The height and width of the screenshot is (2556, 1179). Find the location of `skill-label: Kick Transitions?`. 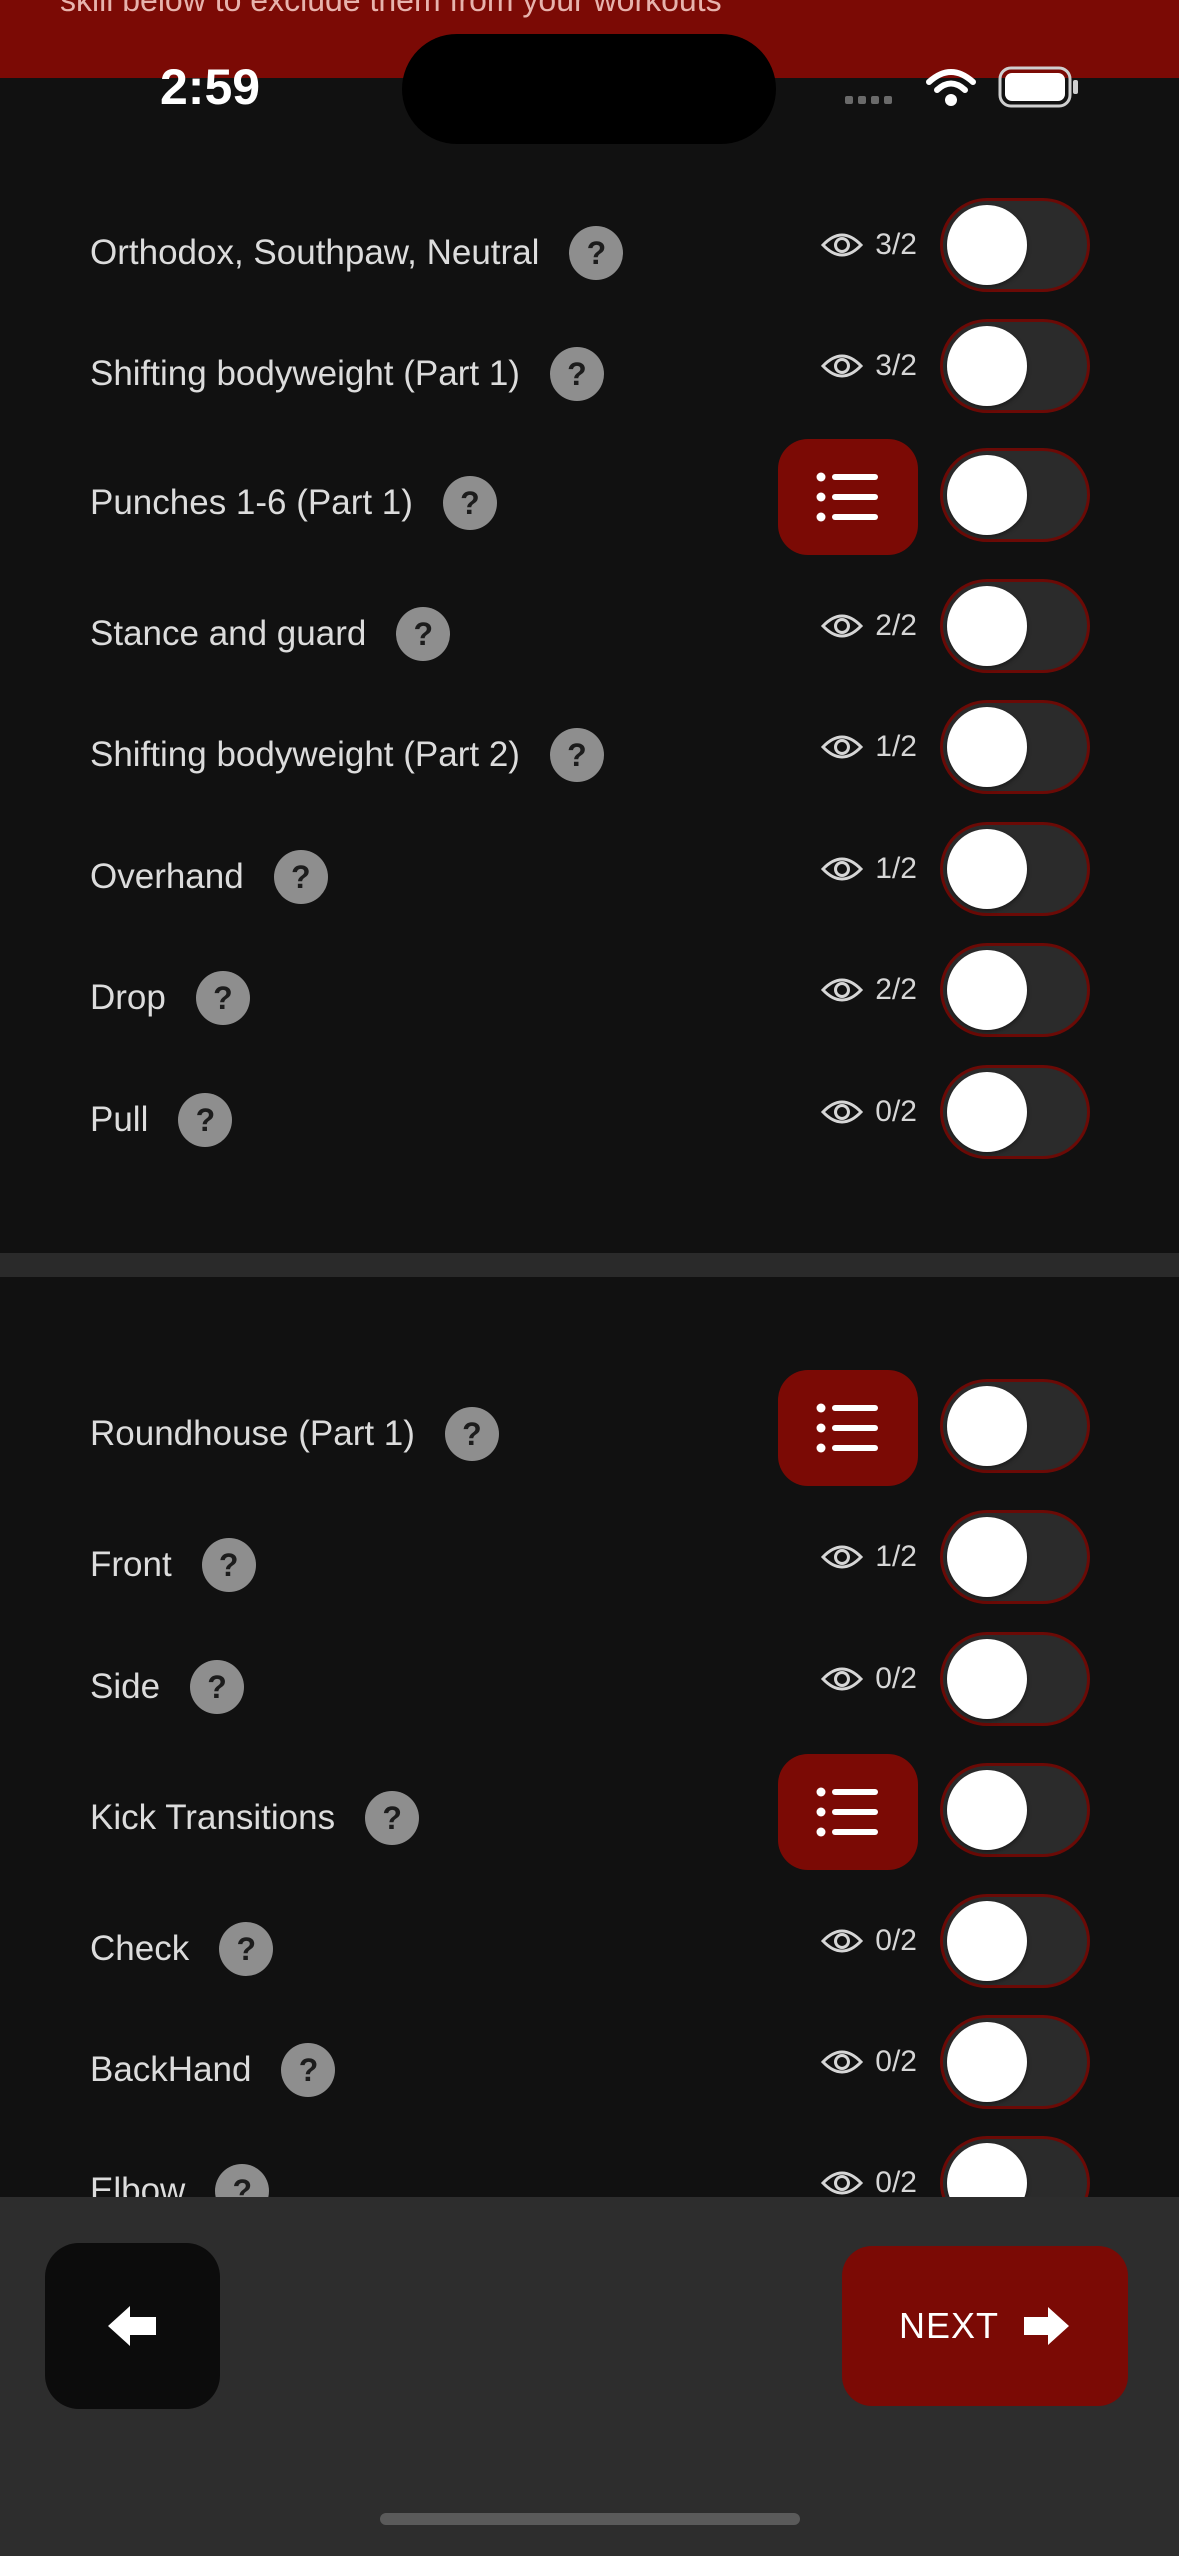

skill-label: Kick Transitions? is located at coordinates (255, 1818).